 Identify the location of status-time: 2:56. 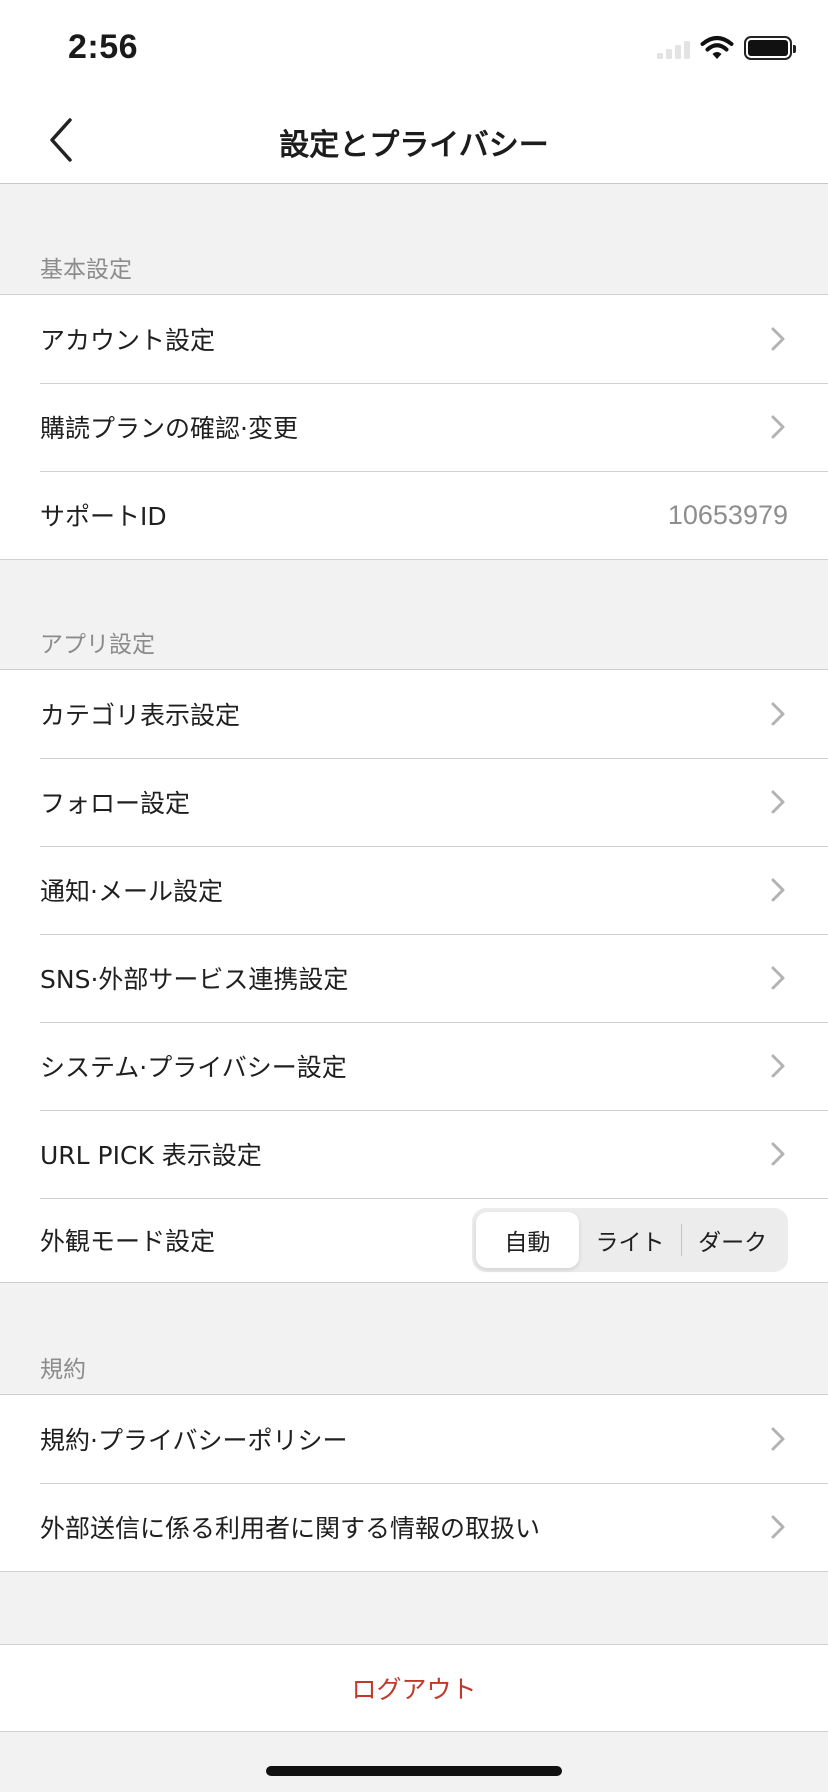
(103, 47).